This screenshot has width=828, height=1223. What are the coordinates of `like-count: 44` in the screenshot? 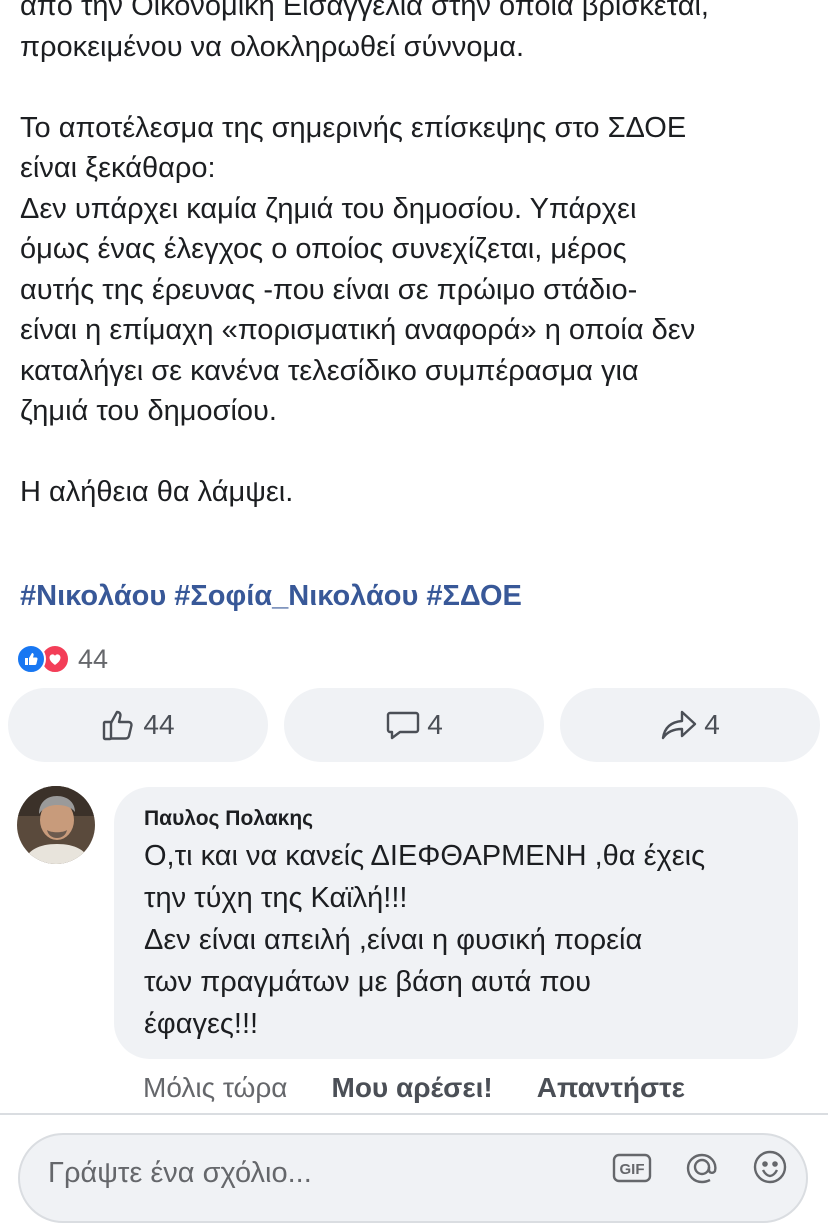 It's located at (159, 724).